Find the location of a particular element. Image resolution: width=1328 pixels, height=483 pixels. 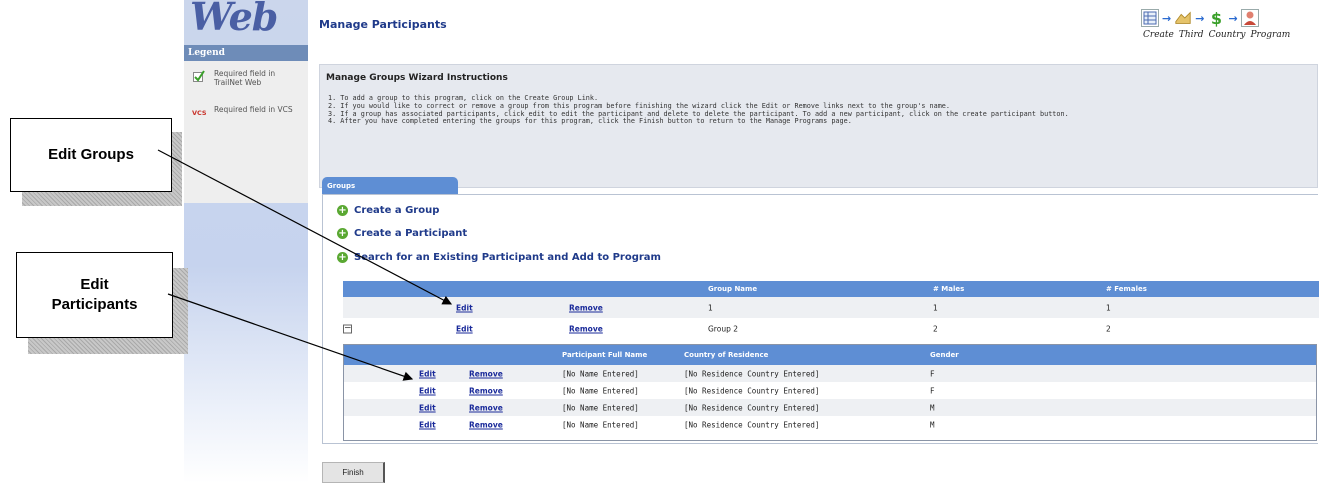

step-label-country: Country is located at coordinates (1227, 35).